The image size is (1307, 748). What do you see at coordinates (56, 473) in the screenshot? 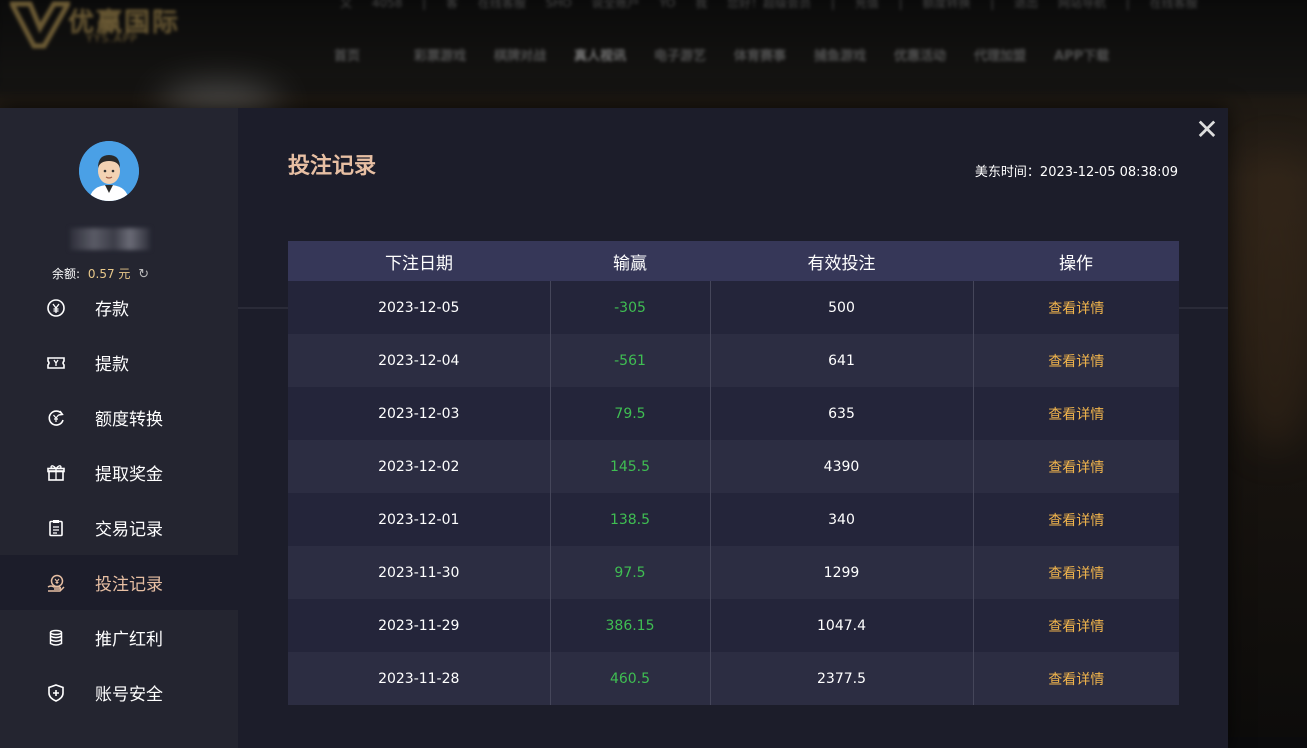
I see `gift-icon` at bounding box center [56, 473].